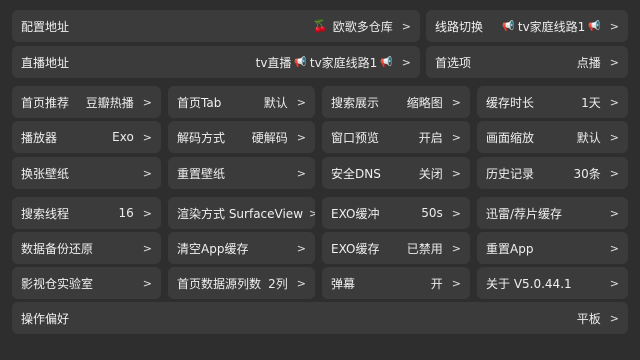  Describe the element at coordinates (201, 137) in the screenshot. I see `setting-label: 解码方式` at that location.